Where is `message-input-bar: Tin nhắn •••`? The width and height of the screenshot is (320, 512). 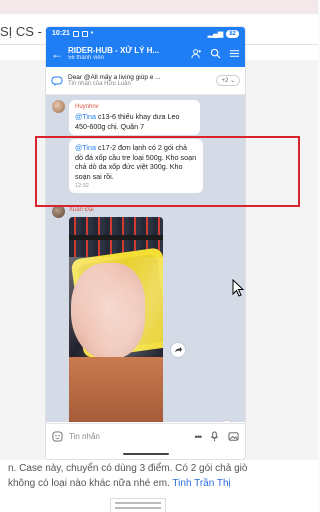 message-input-bar: Tin nhắn ••• is located at coordinates (145, 436).